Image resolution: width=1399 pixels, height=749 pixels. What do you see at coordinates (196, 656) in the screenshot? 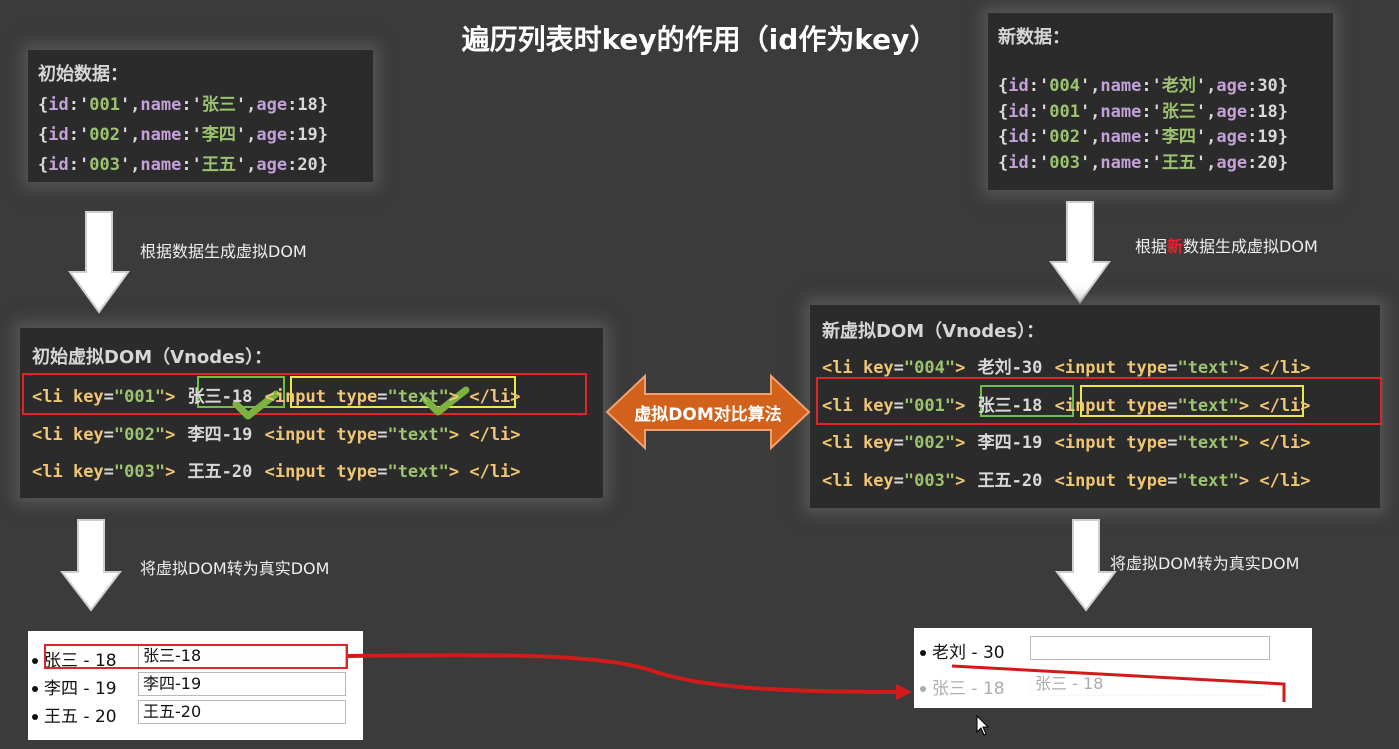
I see `highlight-row-red` at bounding box center [196, 656].